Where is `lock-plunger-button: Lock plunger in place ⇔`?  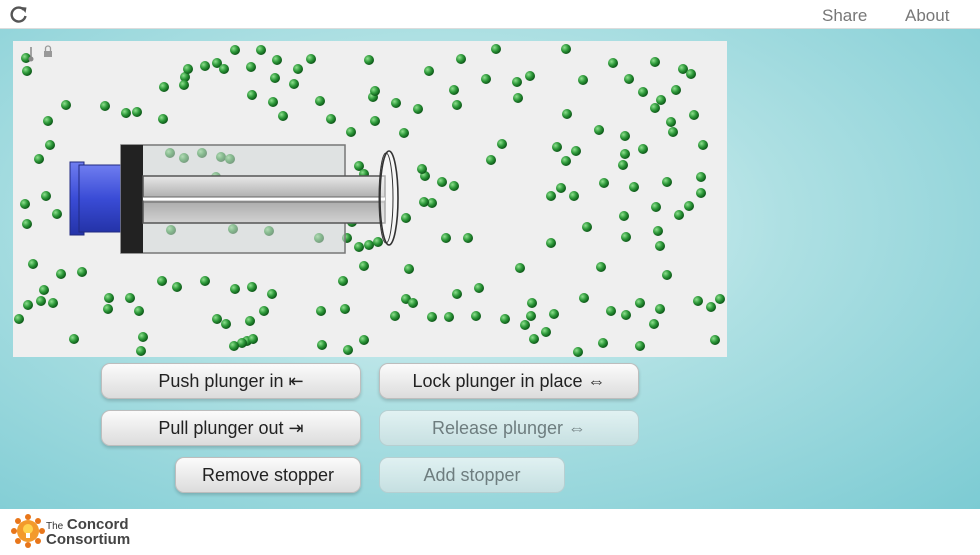 lock-plunger-button: Lock plunger in place ⇔ is located at coordinates (509, 381).